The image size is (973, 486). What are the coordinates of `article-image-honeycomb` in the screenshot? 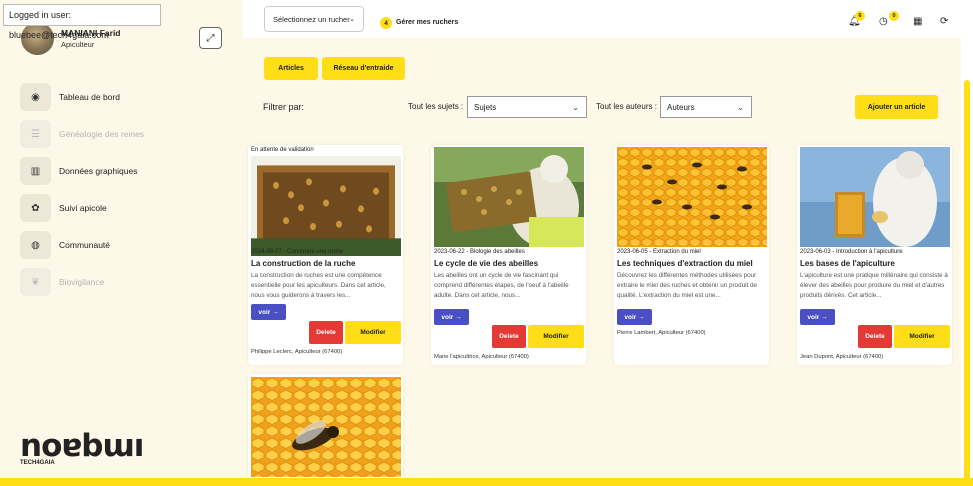 It's located at (692, 197).